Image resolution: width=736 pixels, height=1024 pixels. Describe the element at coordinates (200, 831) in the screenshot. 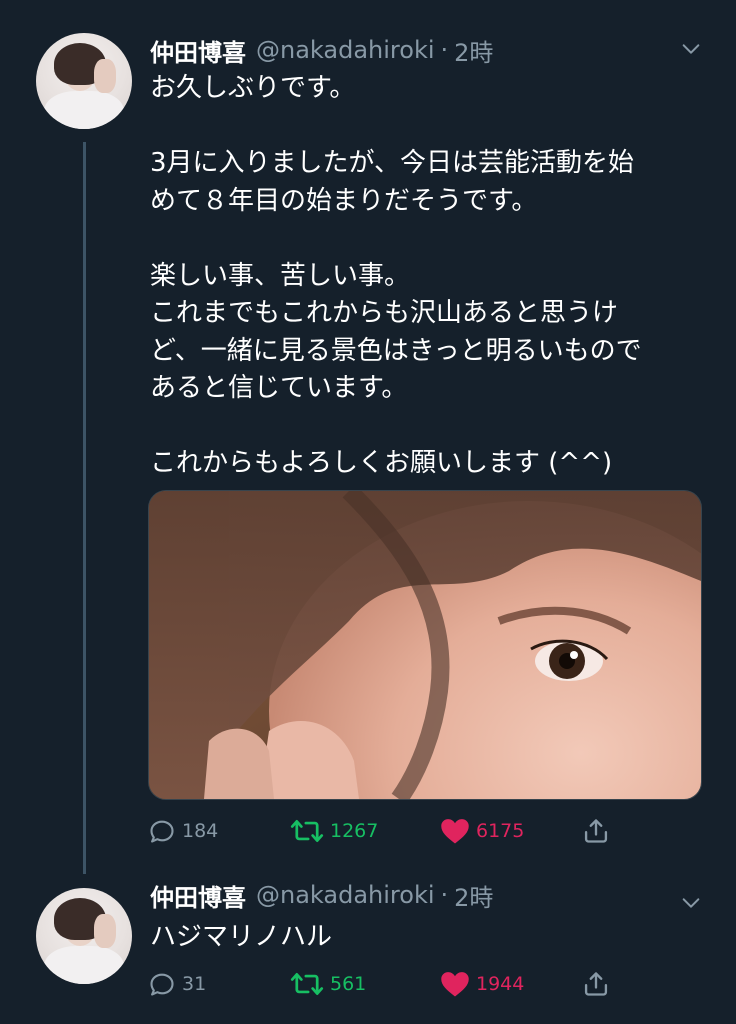

I see `reply-count: 184` at that location.